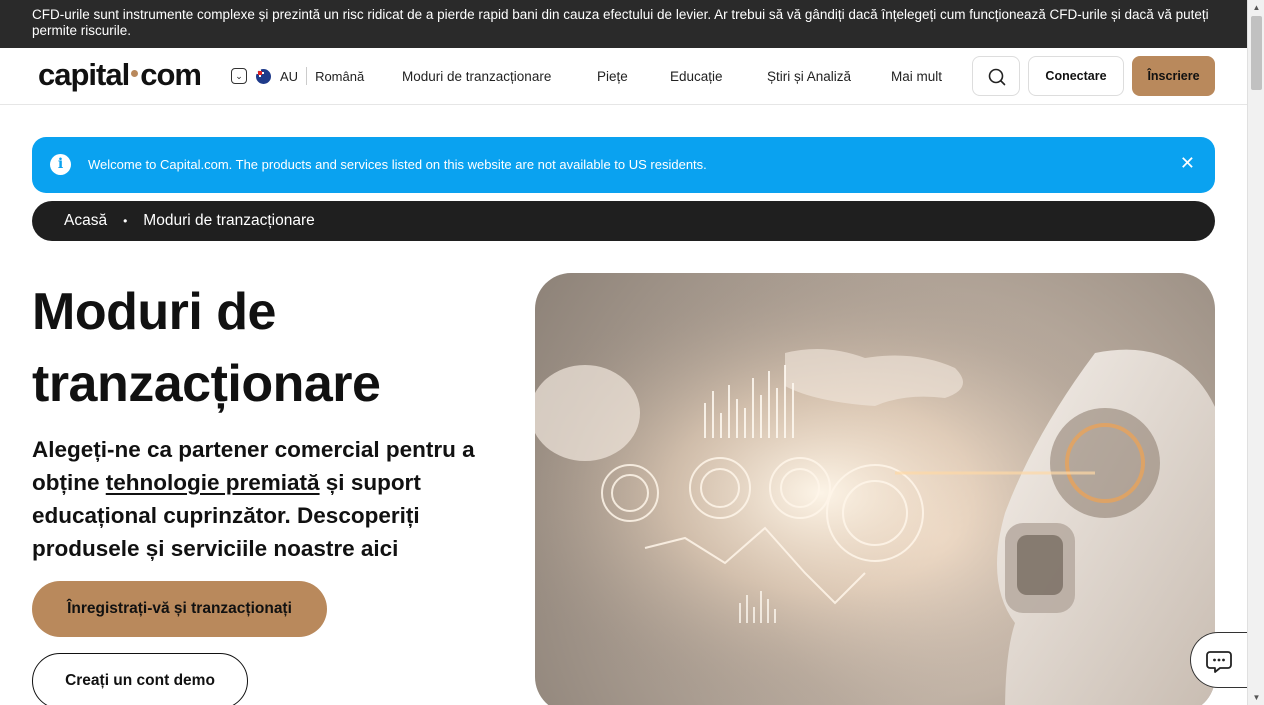 Image resolution: width=1264 pixels, height=705 pixels. I want to click on info-icon: i, so click(60, 164).